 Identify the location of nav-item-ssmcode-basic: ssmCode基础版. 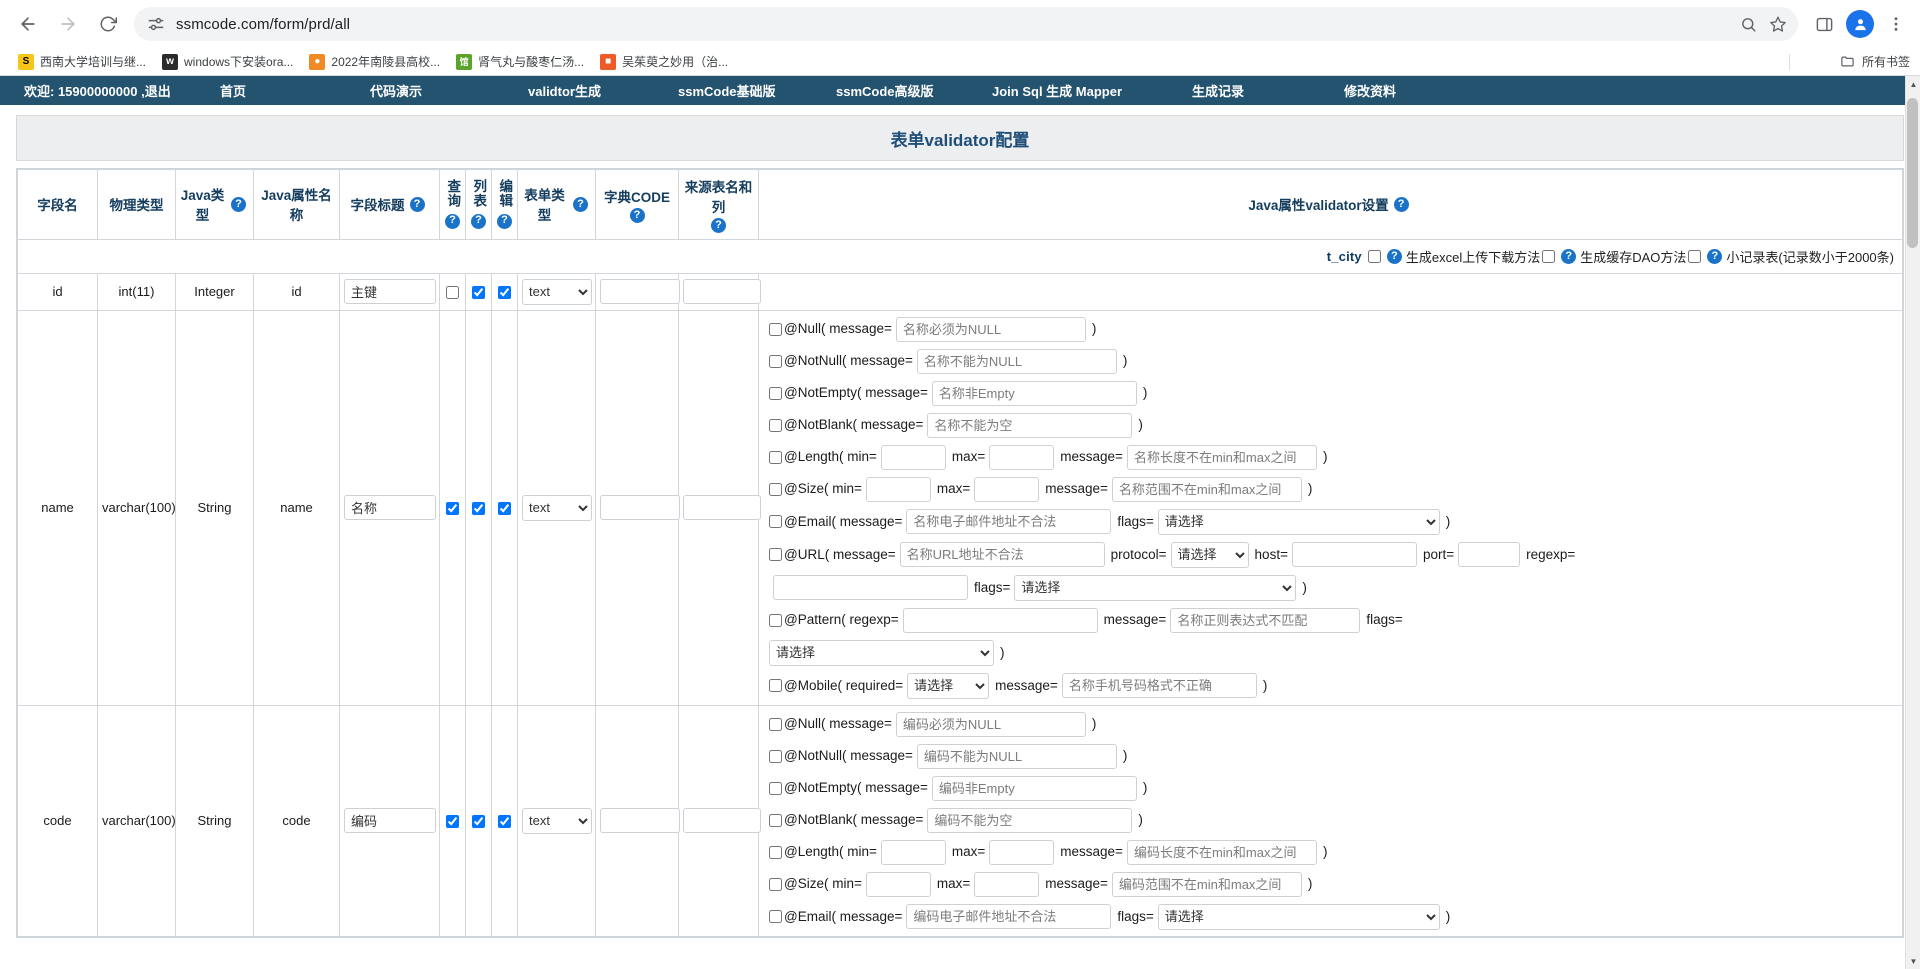
(727, 90).